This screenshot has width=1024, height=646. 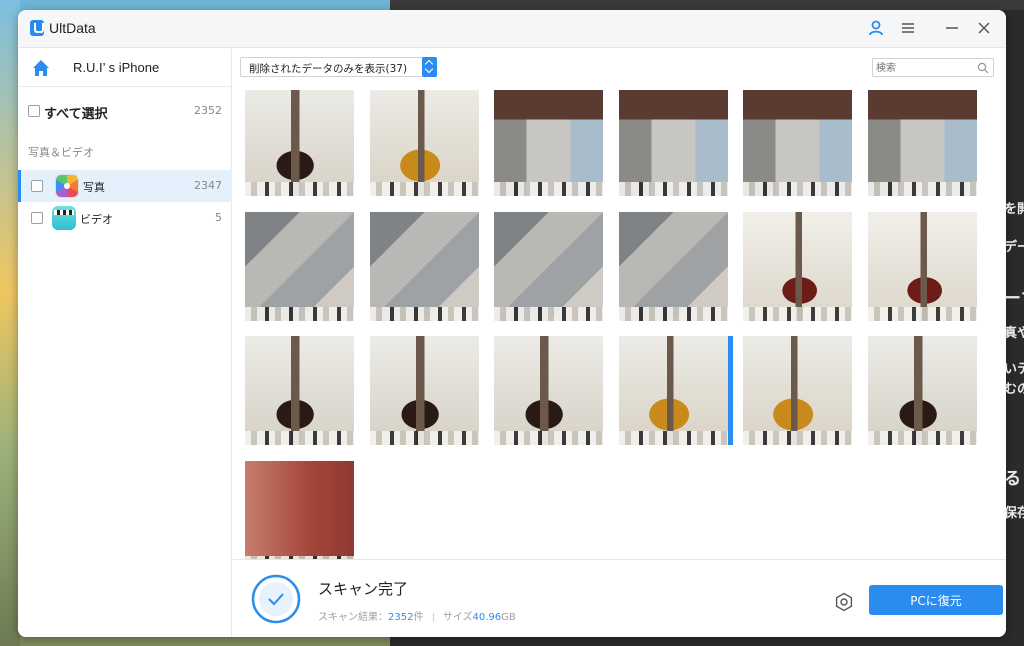 I want to click on sidebar-item-count: 5, so click(x=218, y=217).